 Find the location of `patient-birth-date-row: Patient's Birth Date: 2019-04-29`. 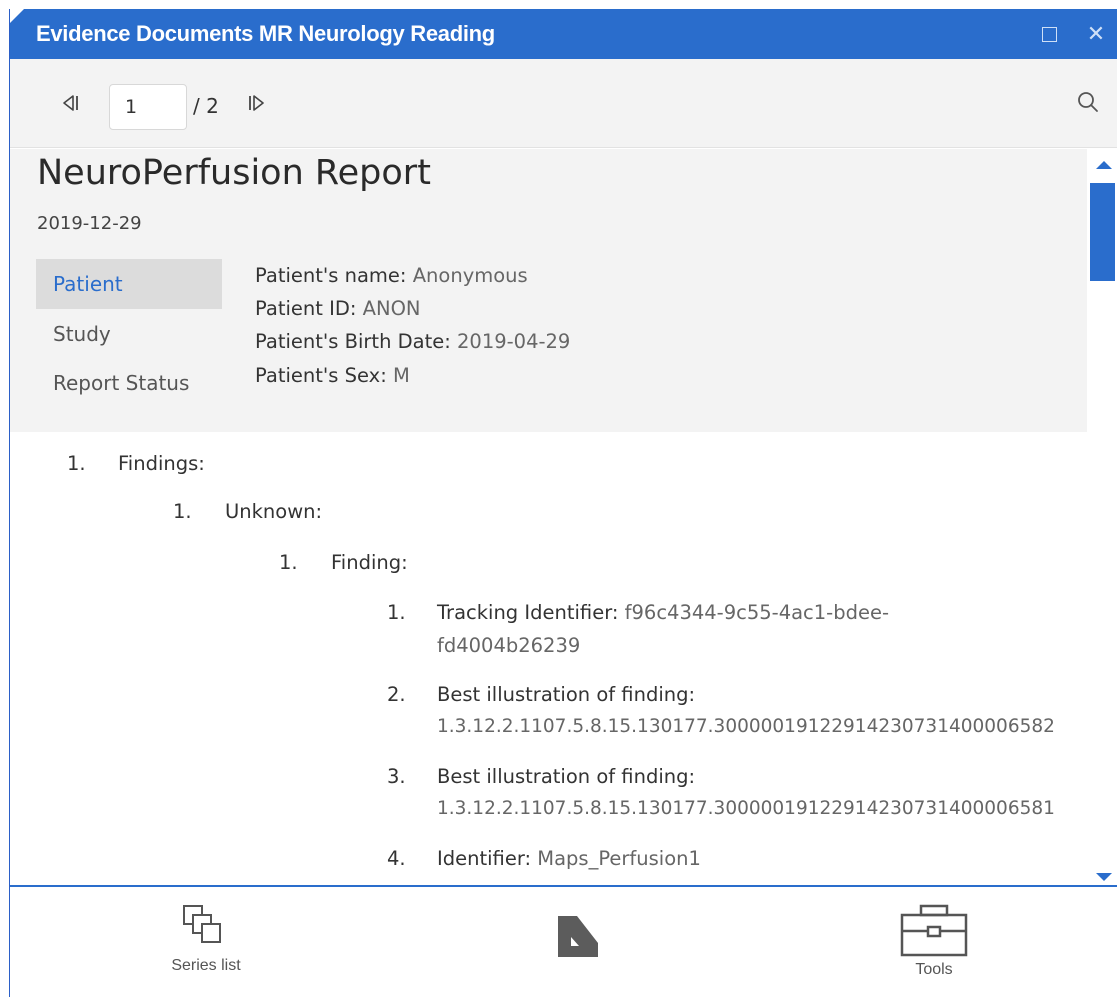

patient-birth-date-row: Patient's Birth Date: 2019-04-29 is located at coordinates (412, 341).